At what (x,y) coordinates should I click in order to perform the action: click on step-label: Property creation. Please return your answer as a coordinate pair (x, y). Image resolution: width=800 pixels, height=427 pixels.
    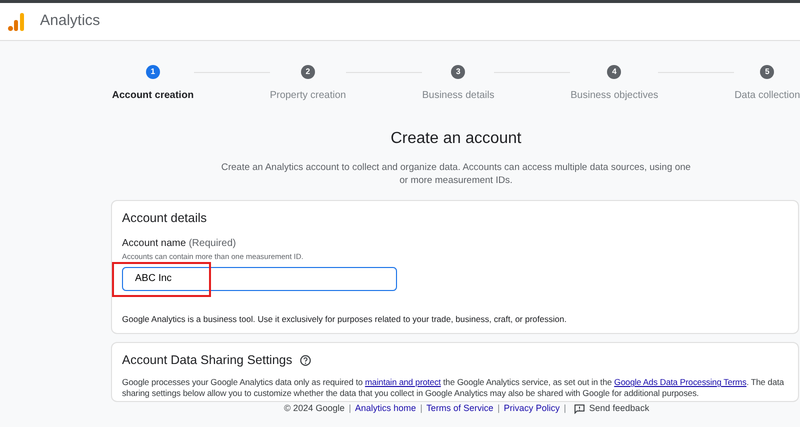
    Looking at the image, I should click on (308, 95).